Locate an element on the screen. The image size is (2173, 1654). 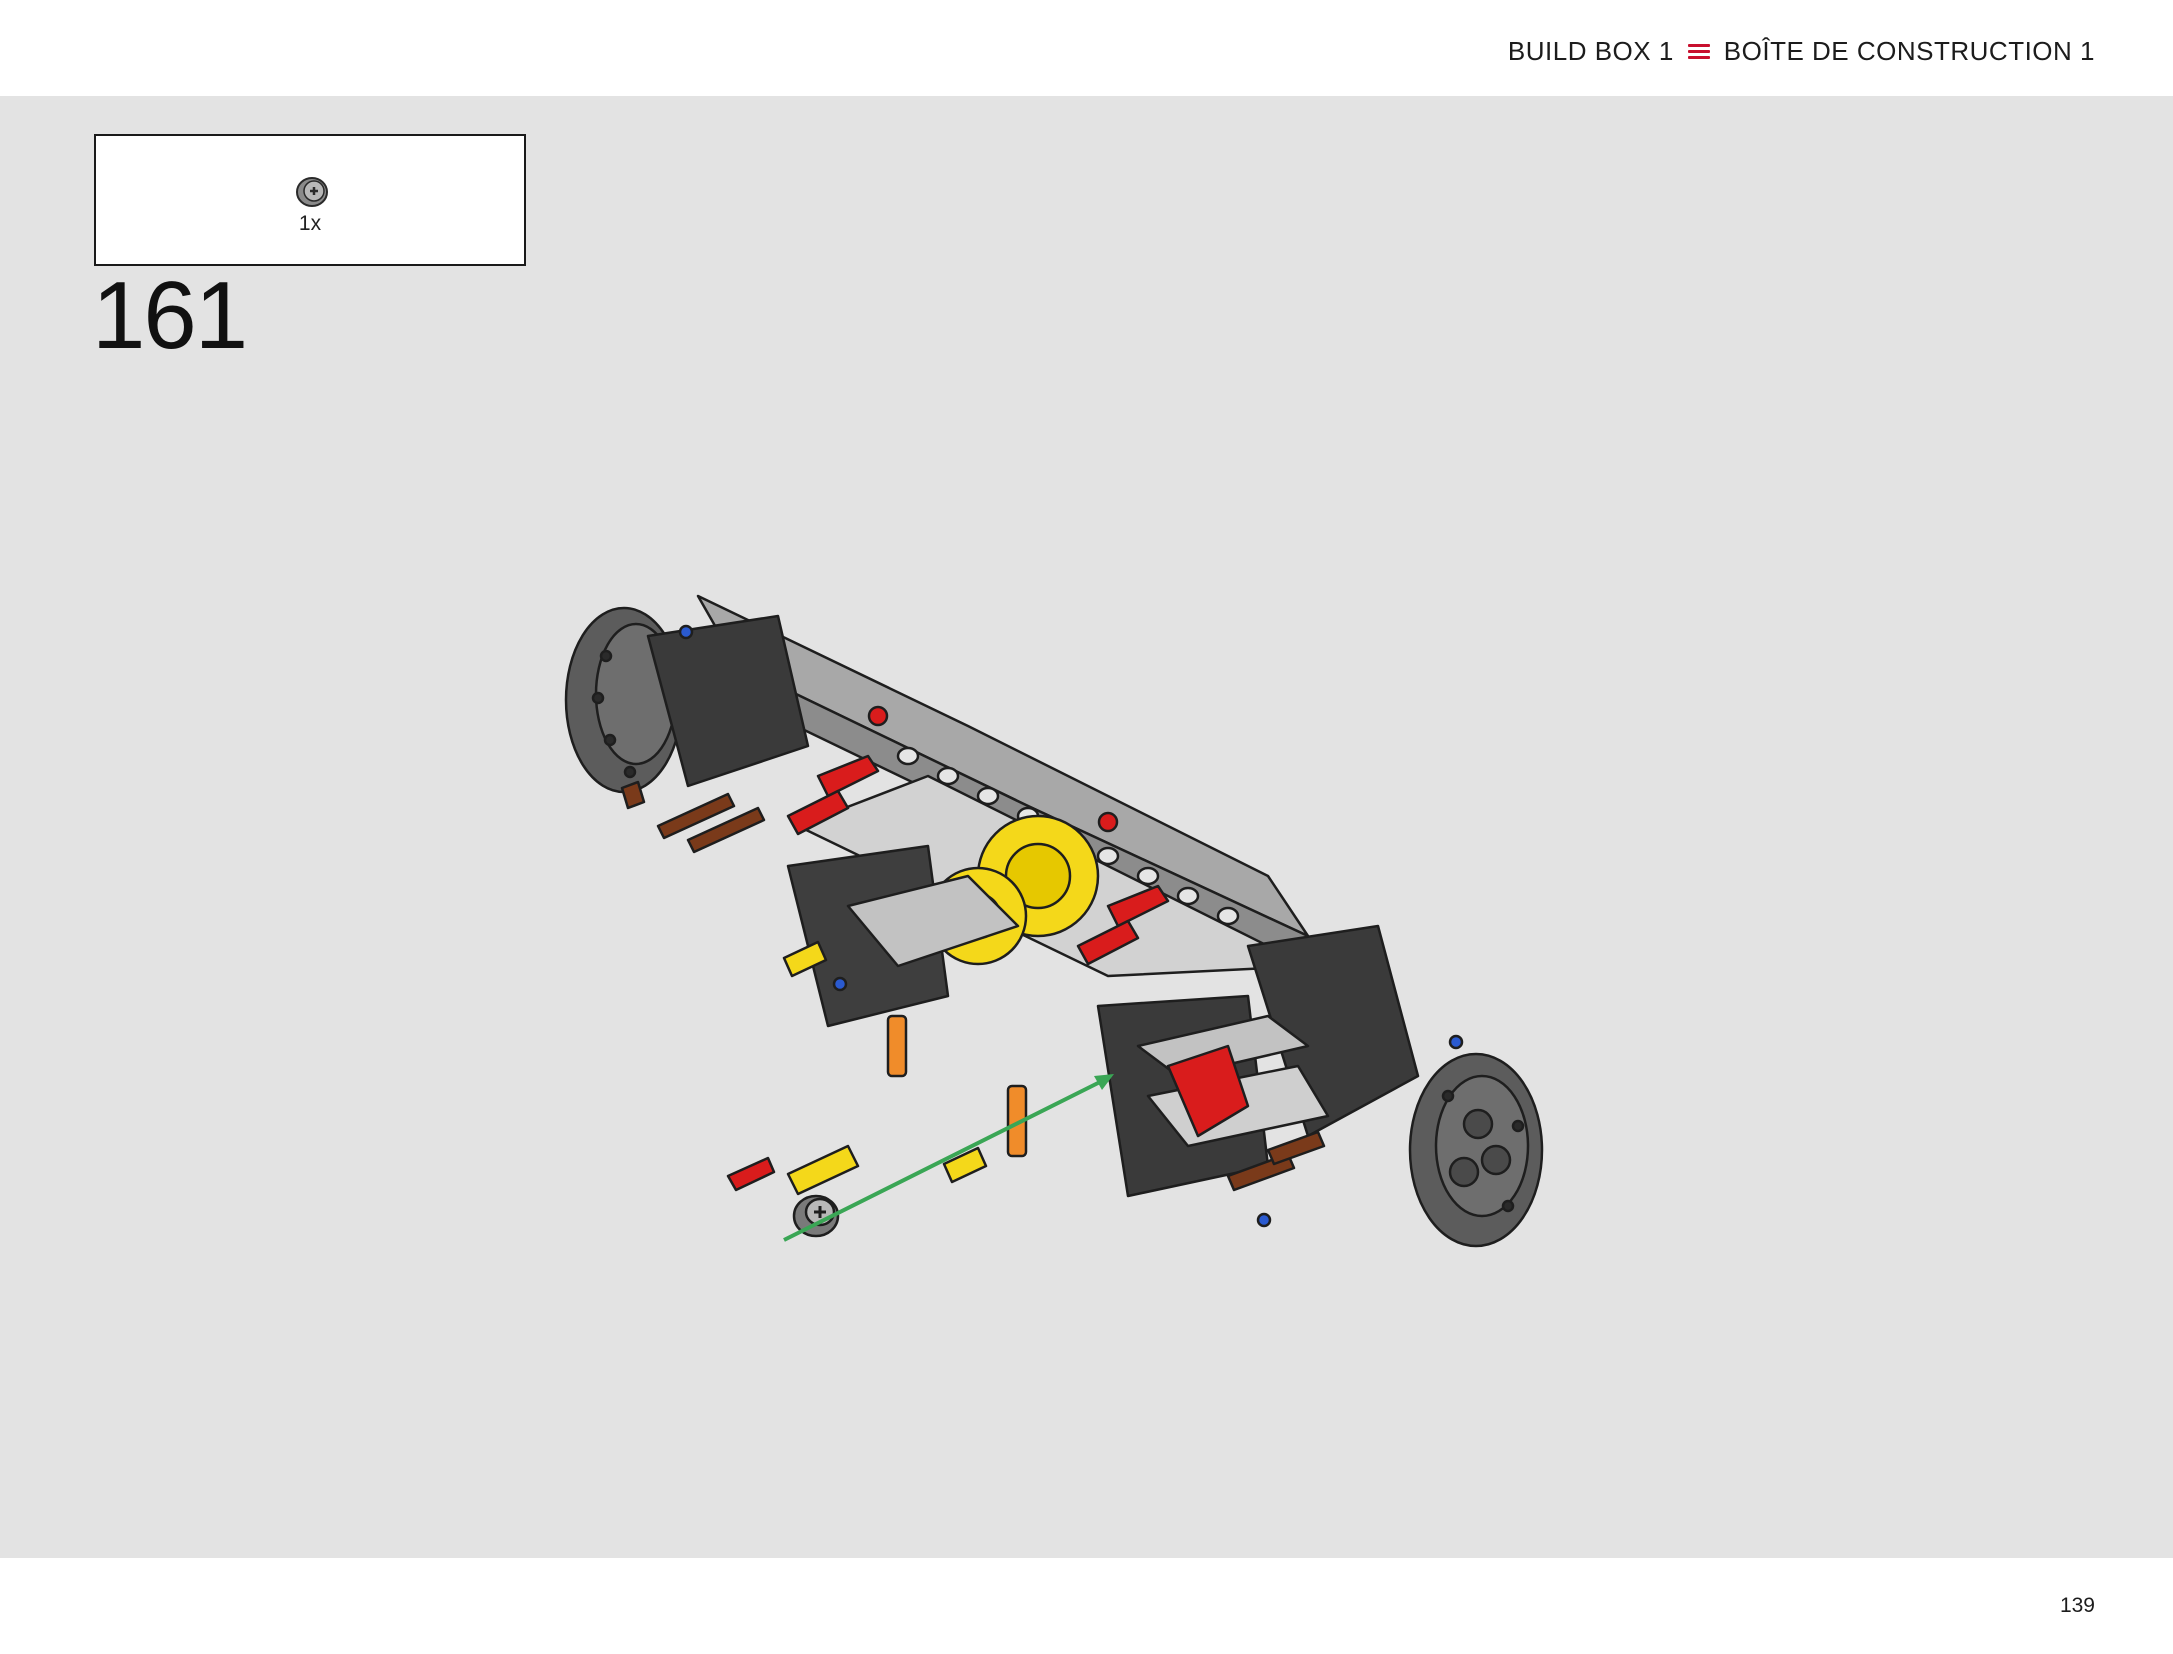
bush-connector-icon is located at coordinates (312, 192).